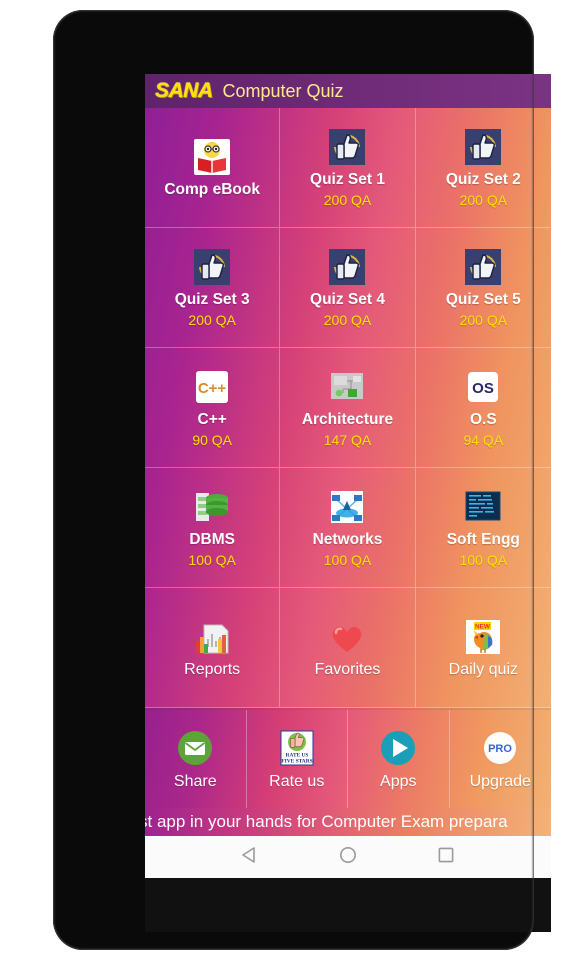  I want to click on grid-tile-title: Daily quiz, so click(483, 669).